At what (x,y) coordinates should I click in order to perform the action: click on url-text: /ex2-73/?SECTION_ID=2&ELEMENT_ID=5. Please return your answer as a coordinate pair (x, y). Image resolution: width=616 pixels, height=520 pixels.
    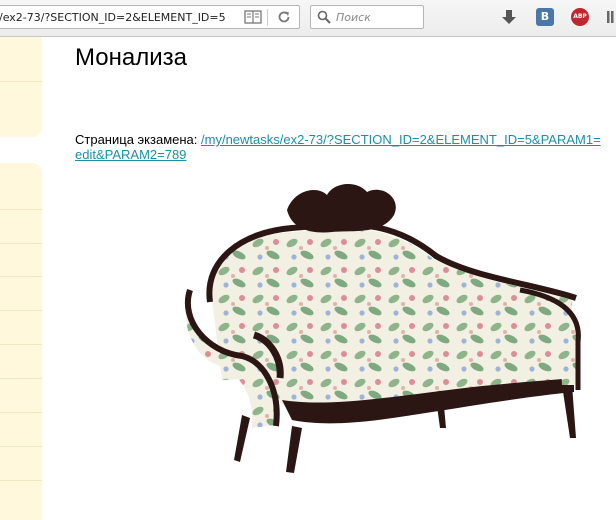
    Looking at the image, I should click on (113, 17).